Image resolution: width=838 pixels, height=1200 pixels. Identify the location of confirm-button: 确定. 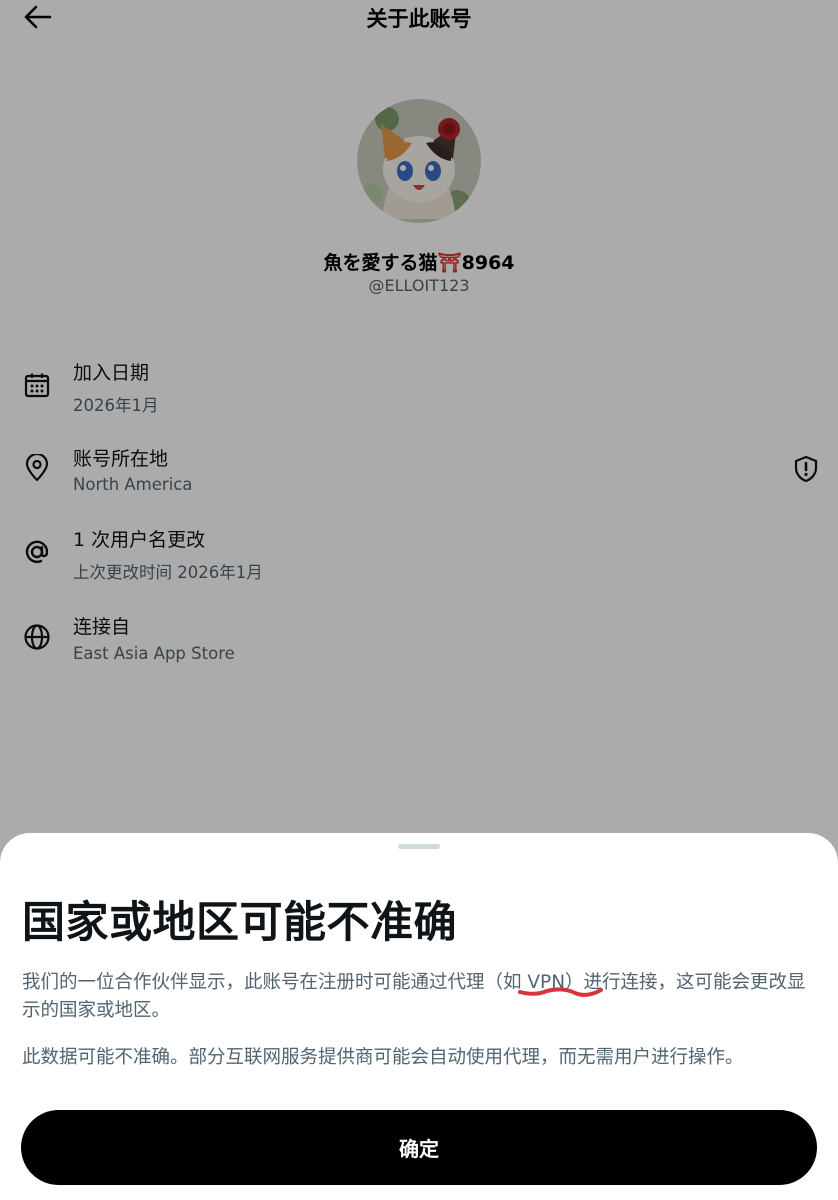
(419, 1147).